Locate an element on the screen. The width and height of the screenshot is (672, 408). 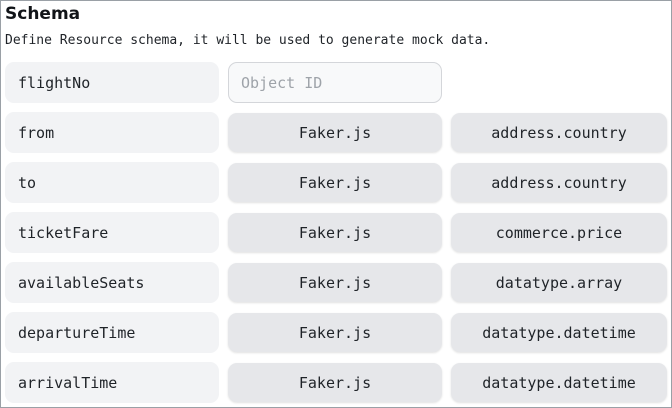
schema-row: arrivalTime Faker.js datatype.datetime is located at coordinates (336, 382).